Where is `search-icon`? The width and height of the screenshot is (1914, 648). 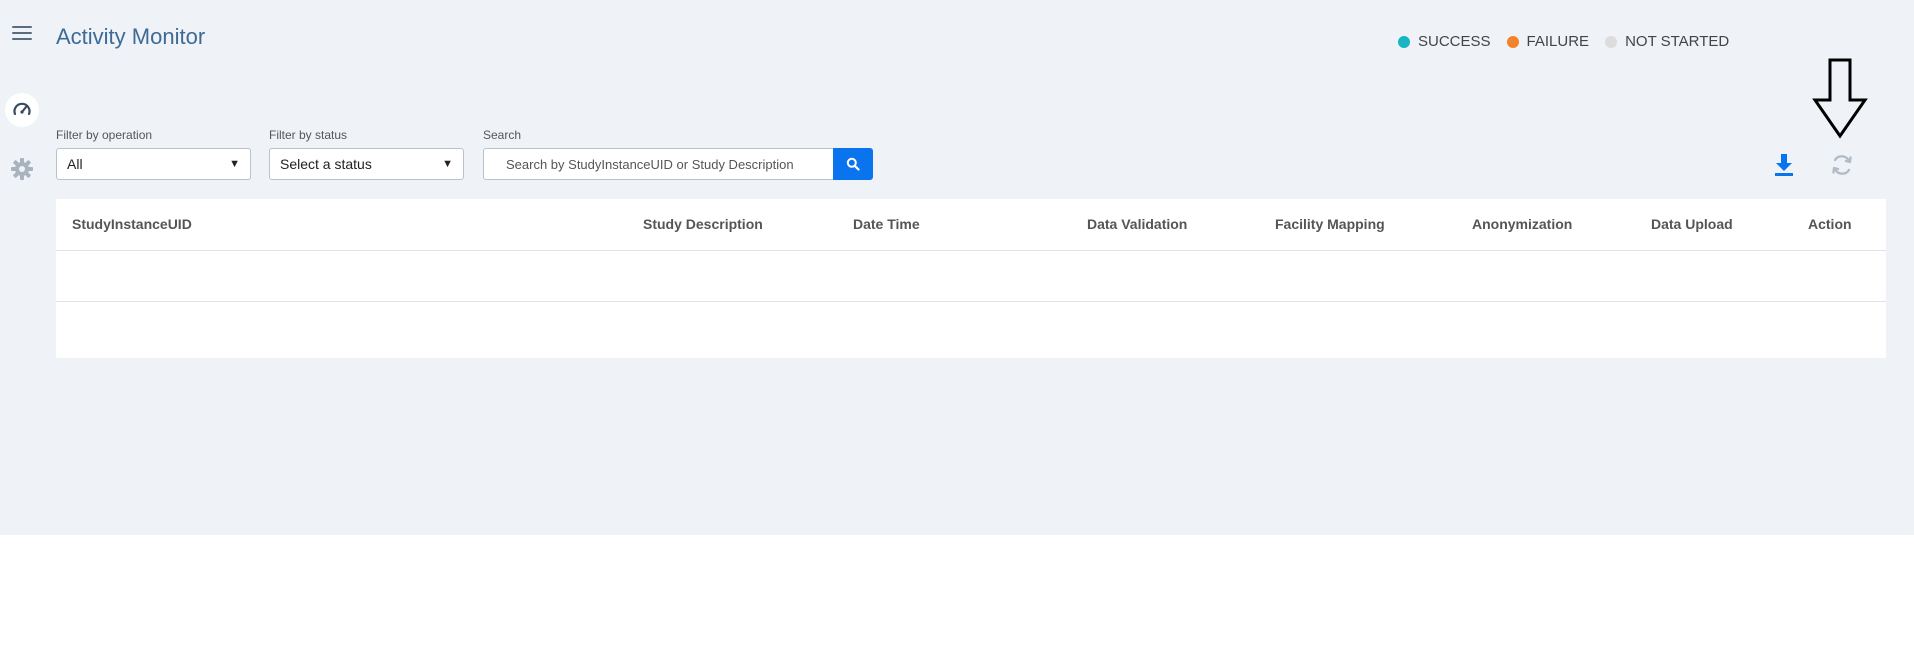 search-icon is located at coordinates (853, 164).